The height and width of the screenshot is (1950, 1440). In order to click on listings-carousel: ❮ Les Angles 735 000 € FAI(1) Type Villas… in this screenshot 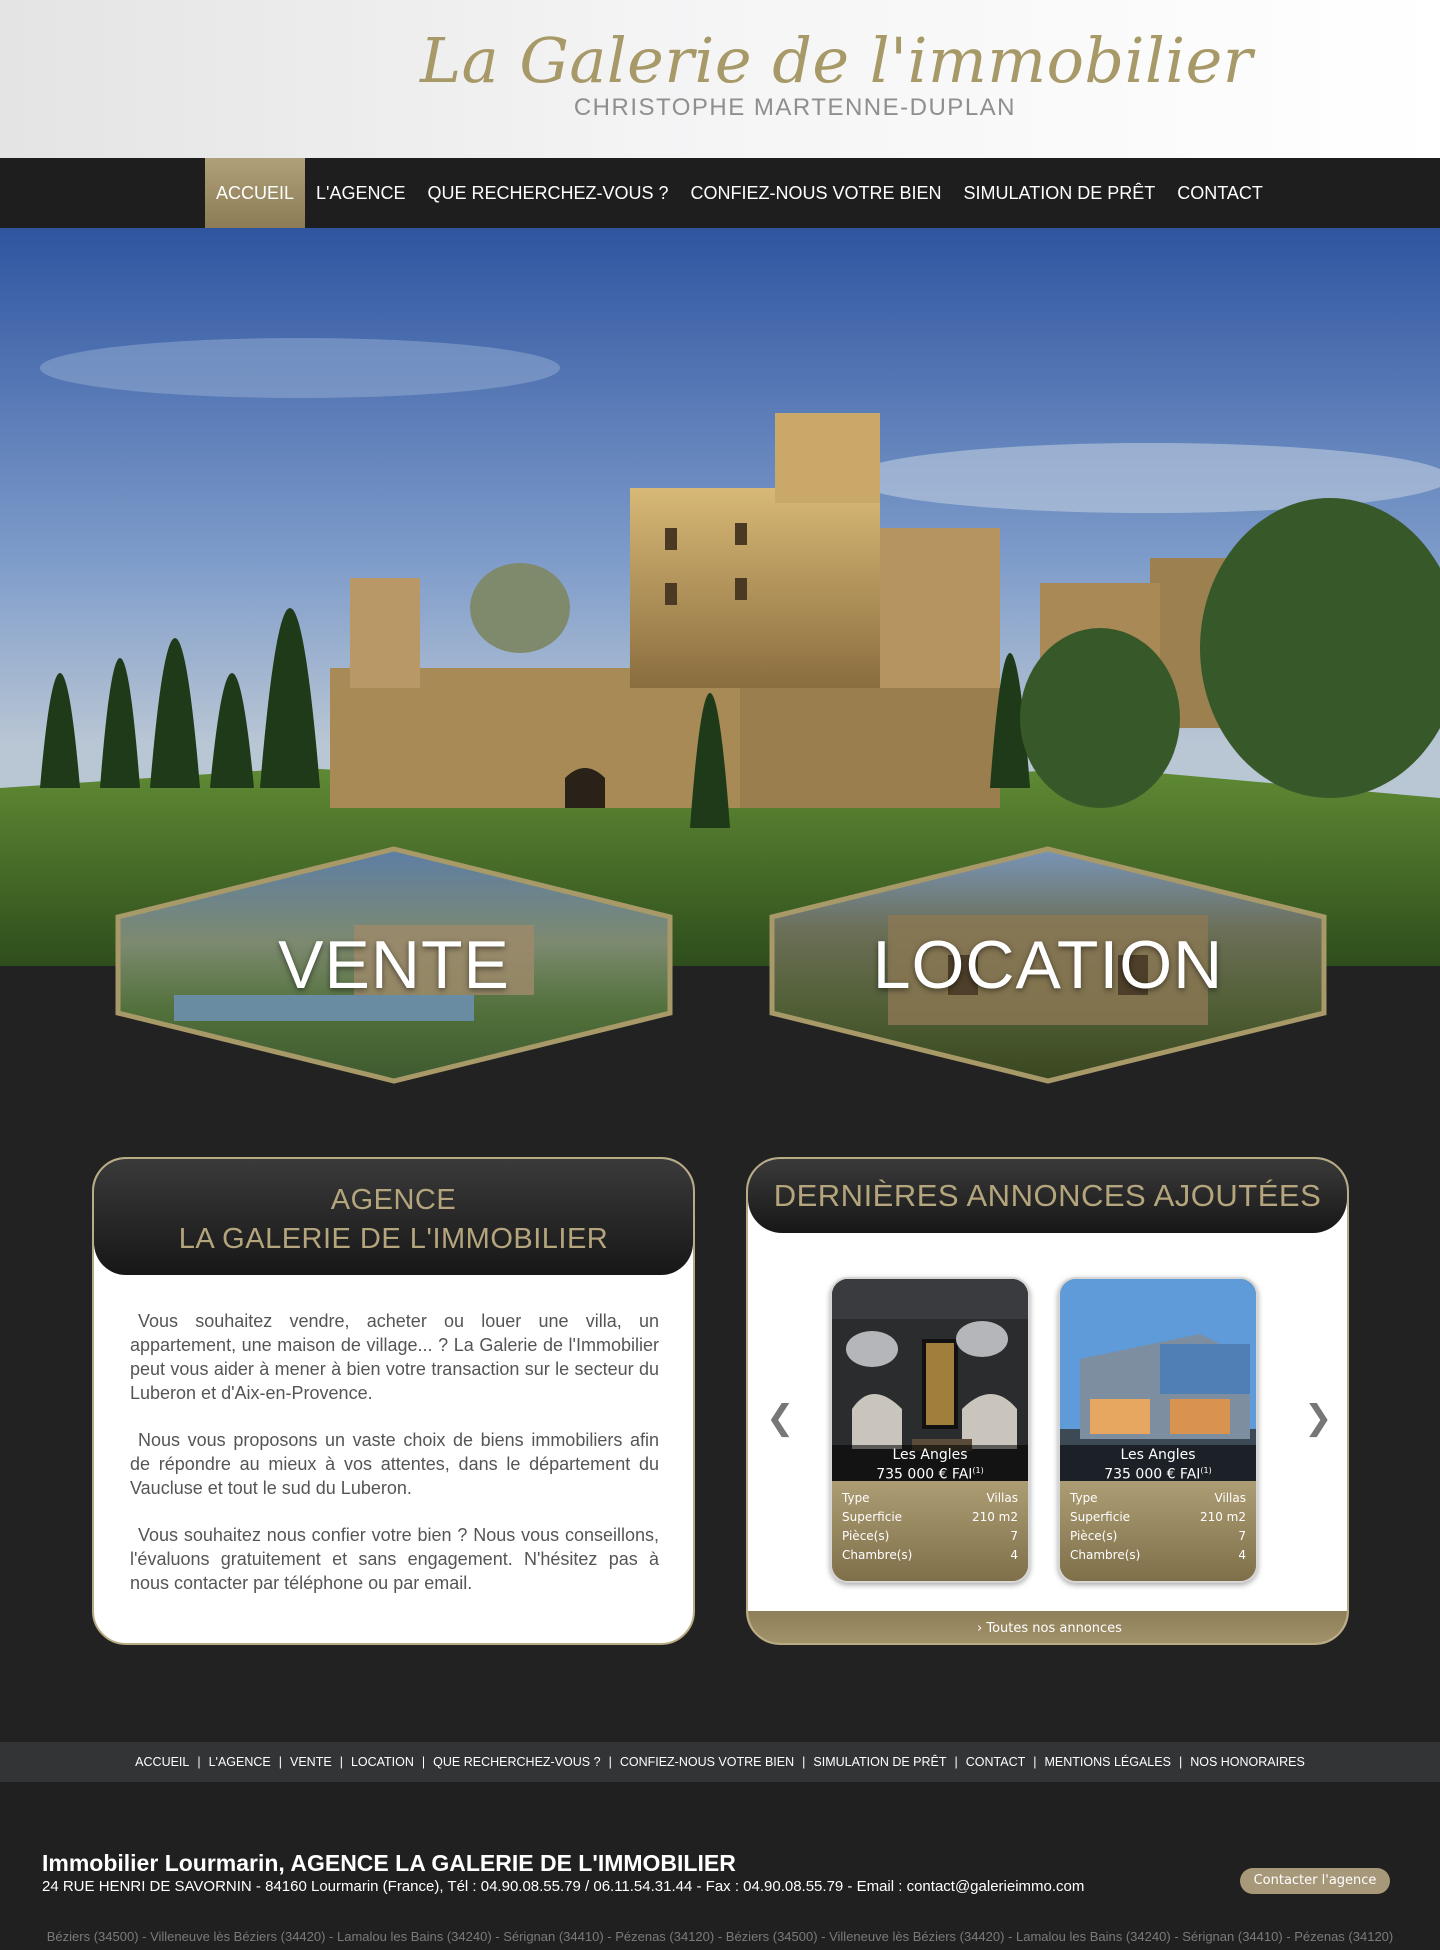, I will do `click(1047, 1421)`.